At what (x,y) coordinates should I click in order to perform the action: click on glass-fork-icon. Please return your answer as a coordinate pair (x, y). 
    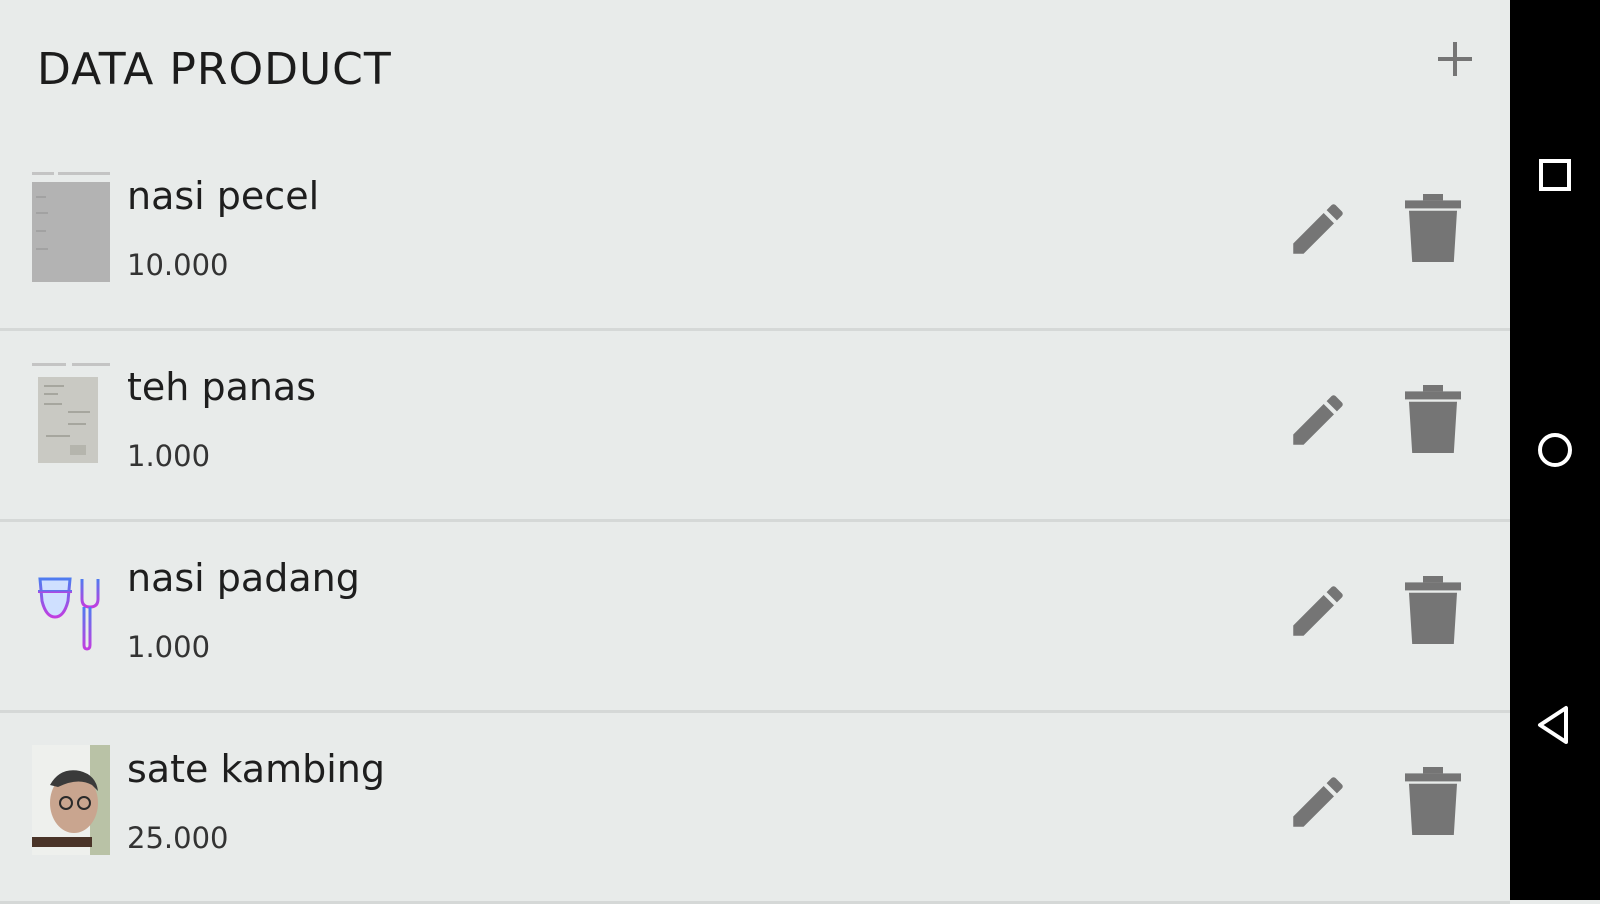
    Looking at the image, I should click on (69, 614).